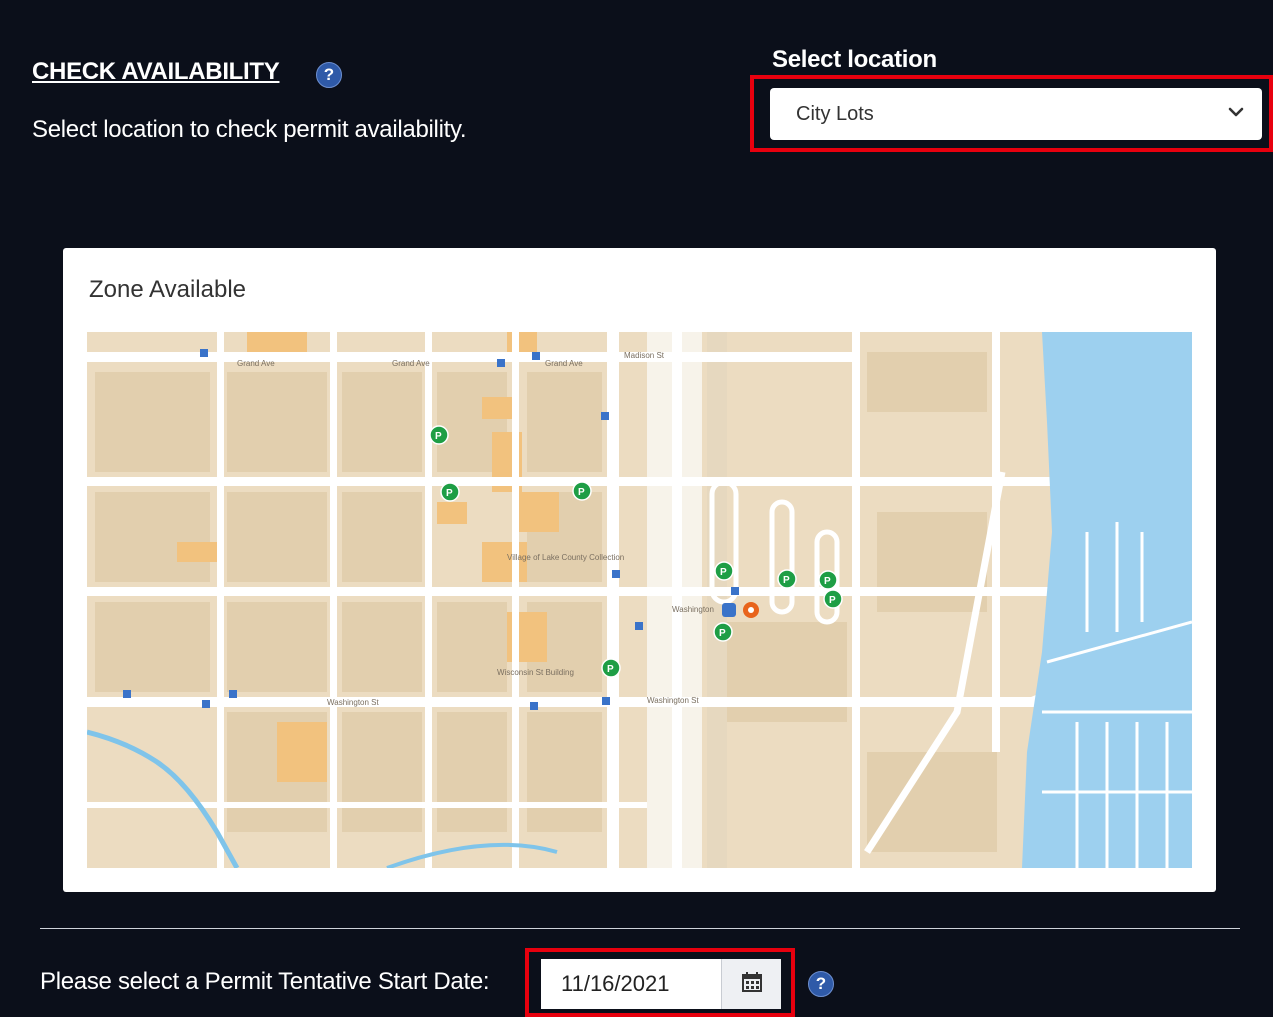 Image resolution: width=1273 pixels, height=1017 pixels. Describe the element at coordinates (1236, 115) in the screenshot. I see `chevron-down-icon` at that location.